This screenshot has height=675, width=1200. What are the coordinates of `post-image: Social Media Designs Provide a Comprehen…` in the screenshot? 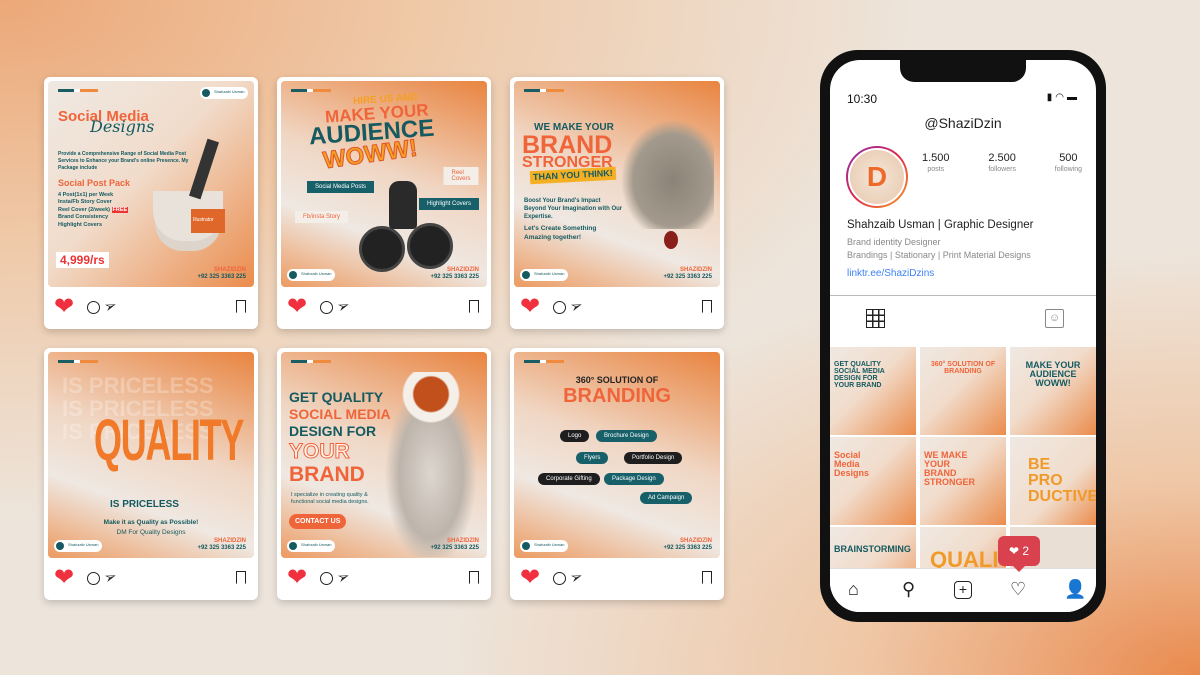 It's located at (151, 184).